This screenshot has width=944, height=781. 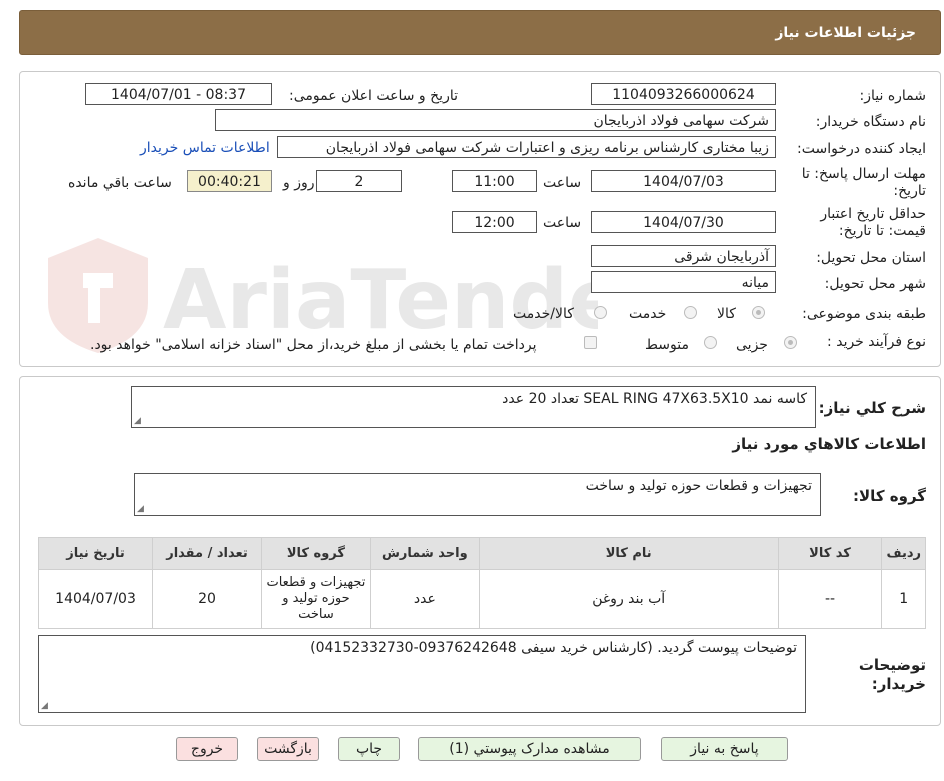 What do you see at coordinates (299, 183) in the screenshot?
I see `days-label: روز و` at bounding box center [299, 183].